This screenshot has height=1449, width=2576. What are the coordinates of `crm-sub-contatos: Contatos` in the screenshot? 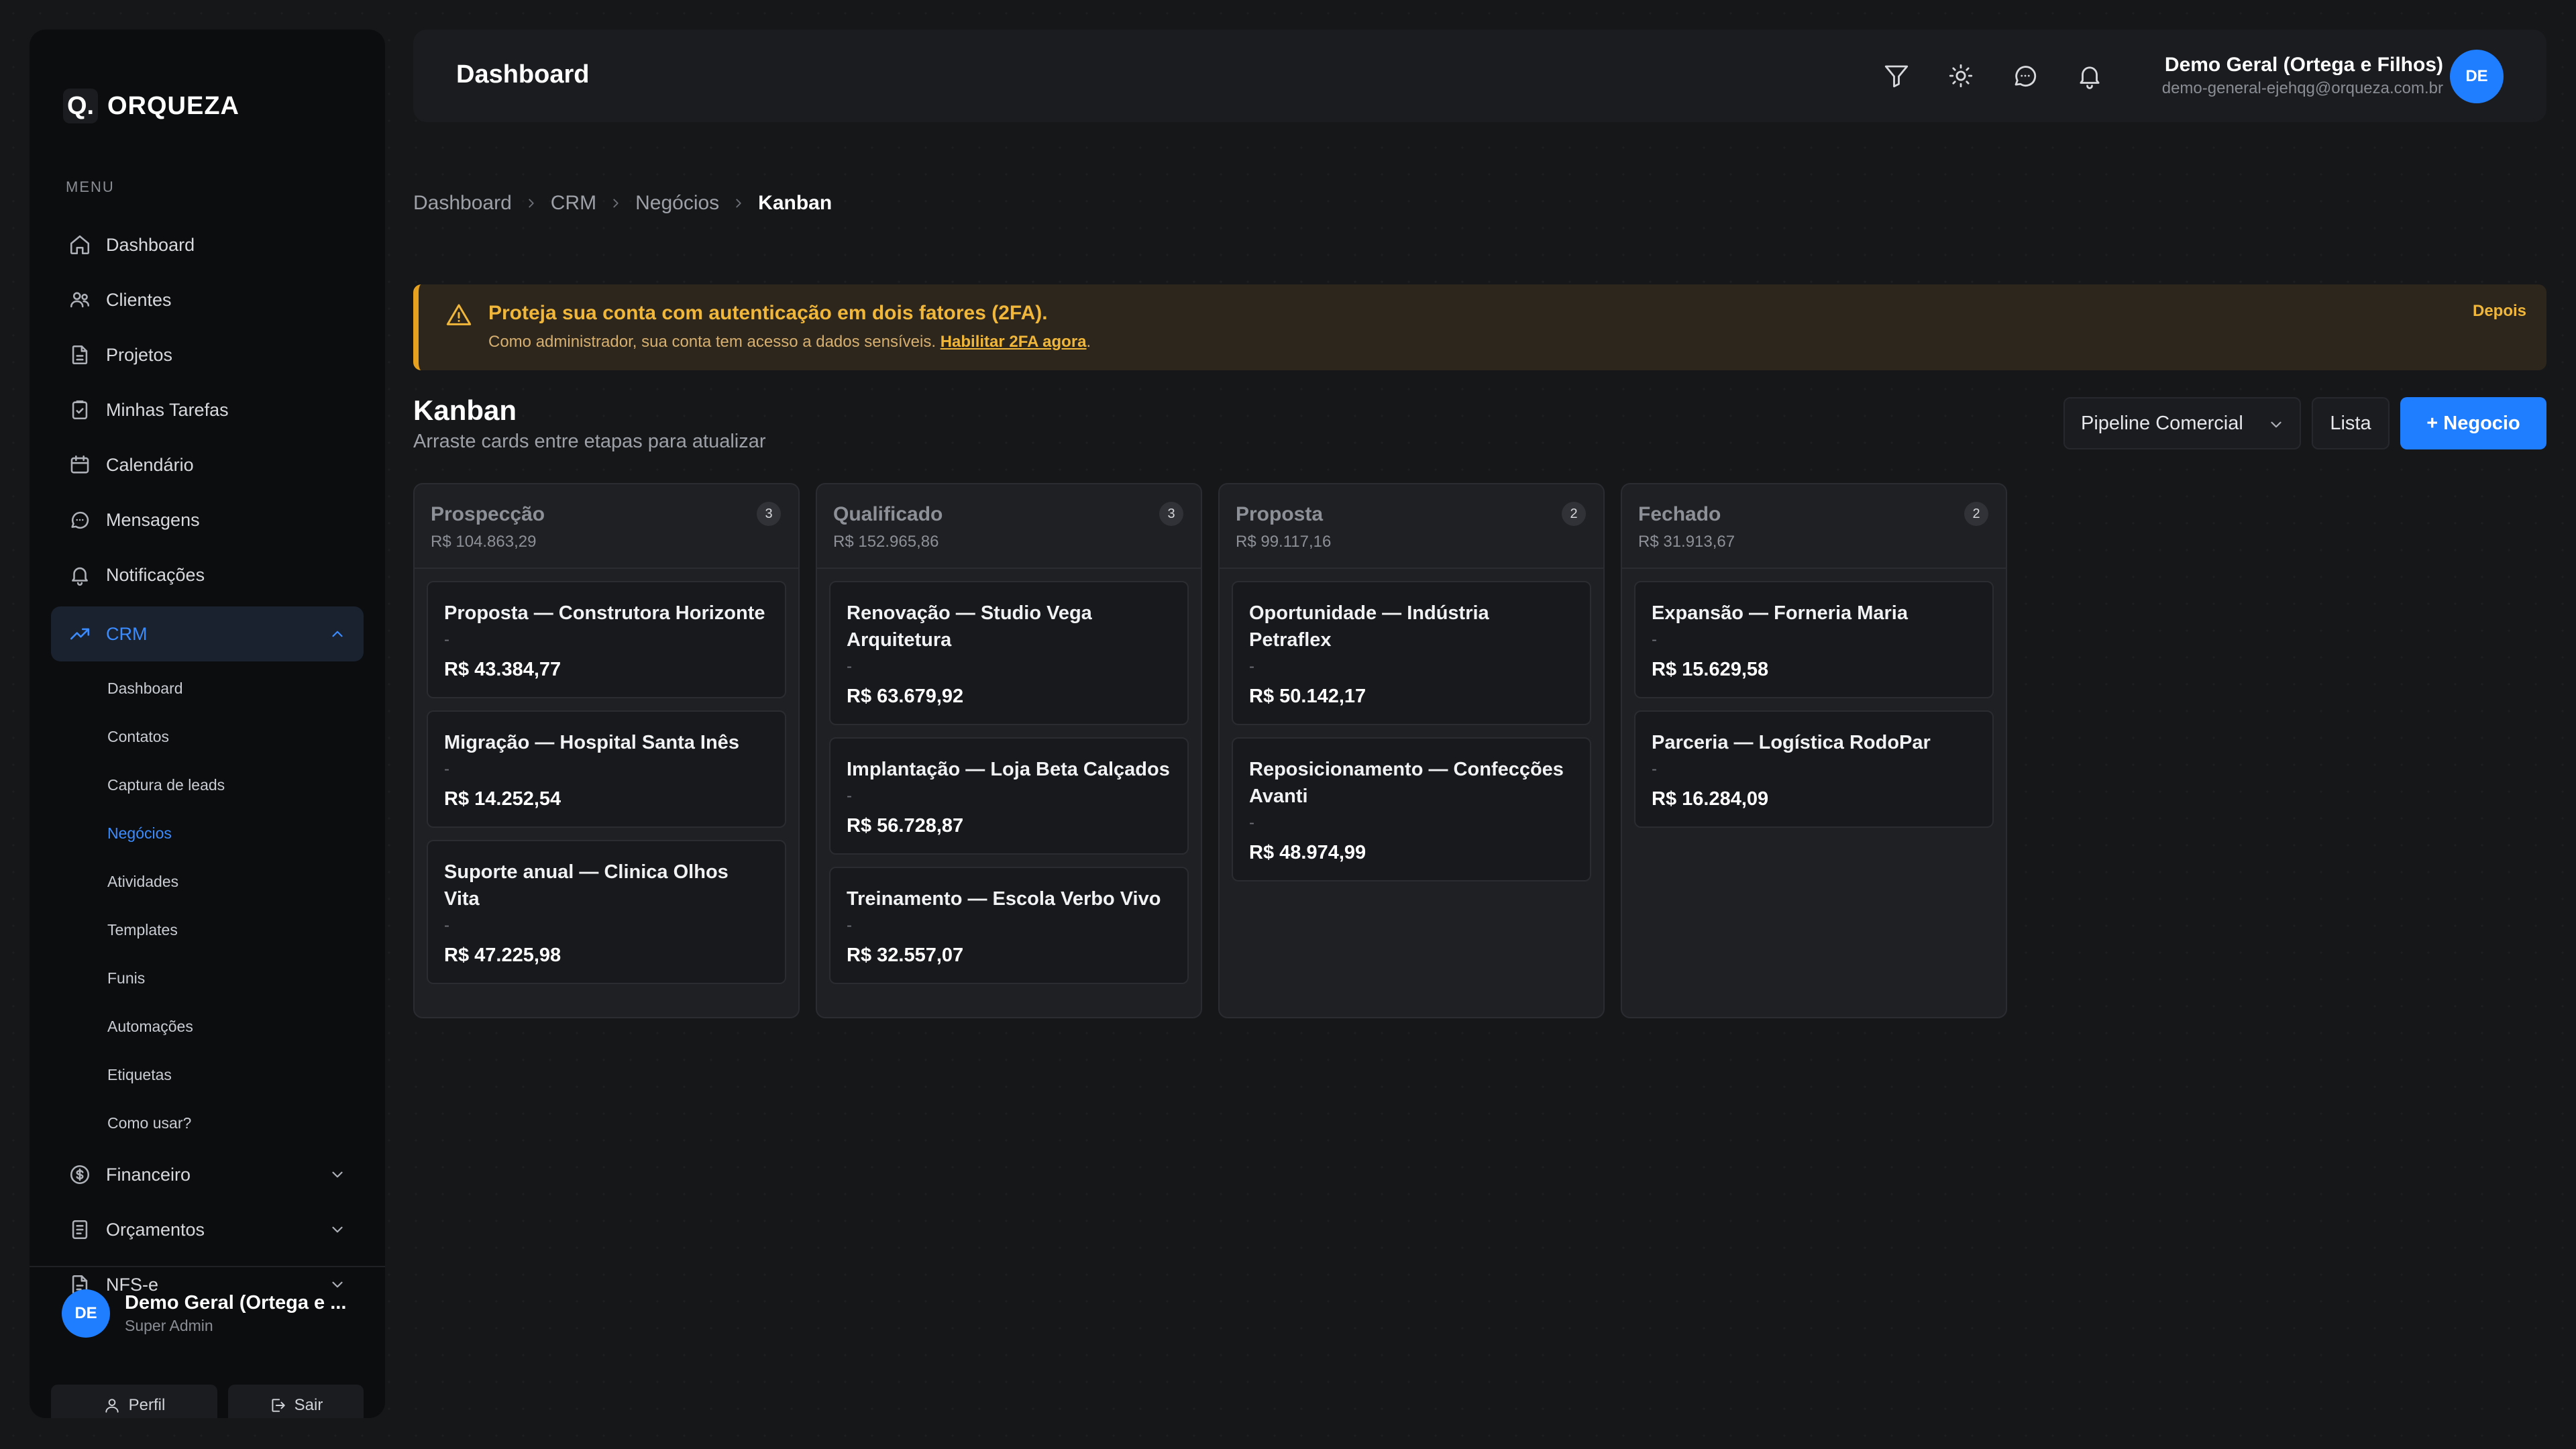 It's located at (235, 736).